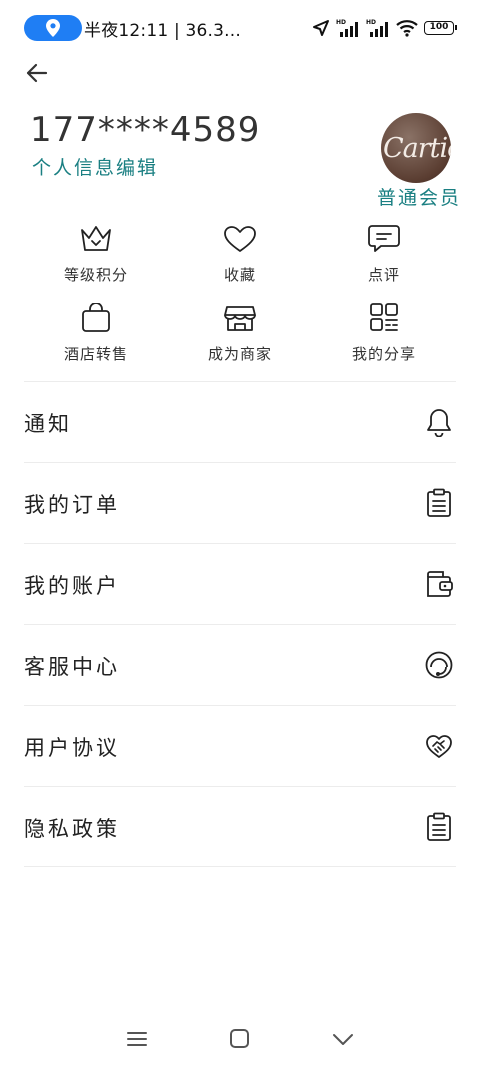 This screenshot has width=480, height=1066. What do you see at coordinates (96, 333) in the screenshot?
I see `quick-action-hotel-resale: 酒店转售` at bounding box center [96, 333].